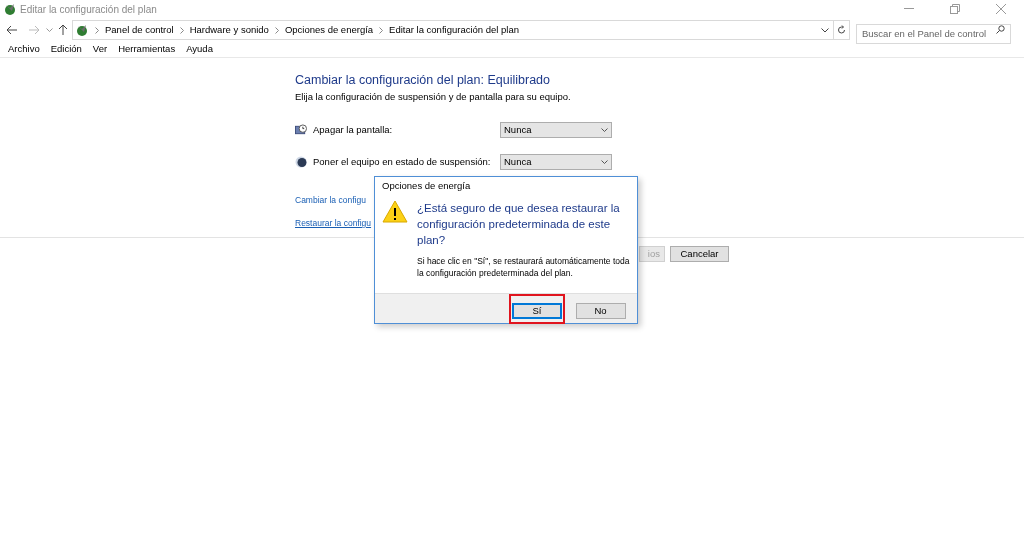  Describe the element at coordinates (10, 9) in the screenshot. I see `app-icon` at that location.